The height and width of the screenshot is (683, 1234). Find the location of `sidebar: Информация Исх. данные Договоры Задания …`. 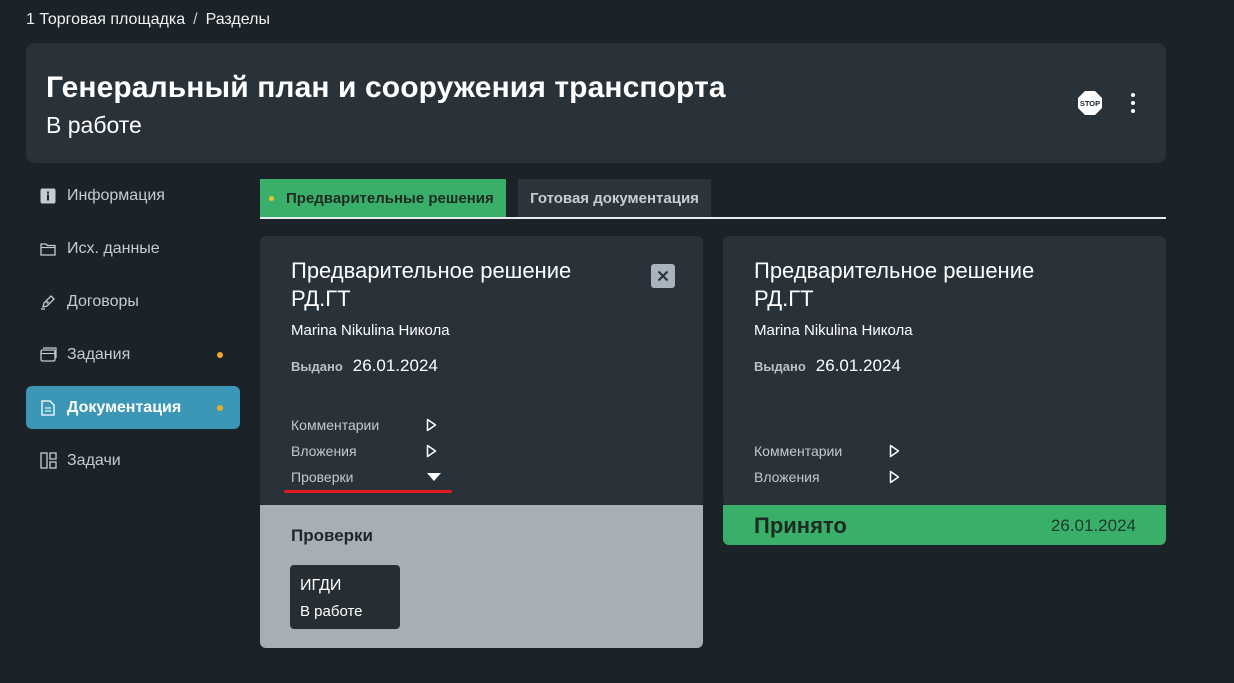

sidebar: Информация Исх. данные Договоры Задания … is located at coordinates (133, 333).